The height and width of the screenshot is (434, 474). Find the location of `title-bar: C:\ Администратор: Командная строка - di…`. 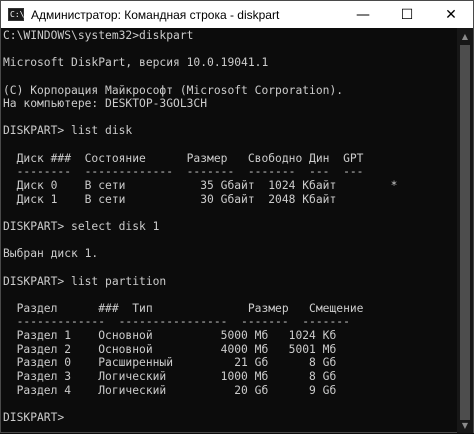

title-bar: C:\ Администратор: Командная строка - di… is located at coordinates (237, 14).